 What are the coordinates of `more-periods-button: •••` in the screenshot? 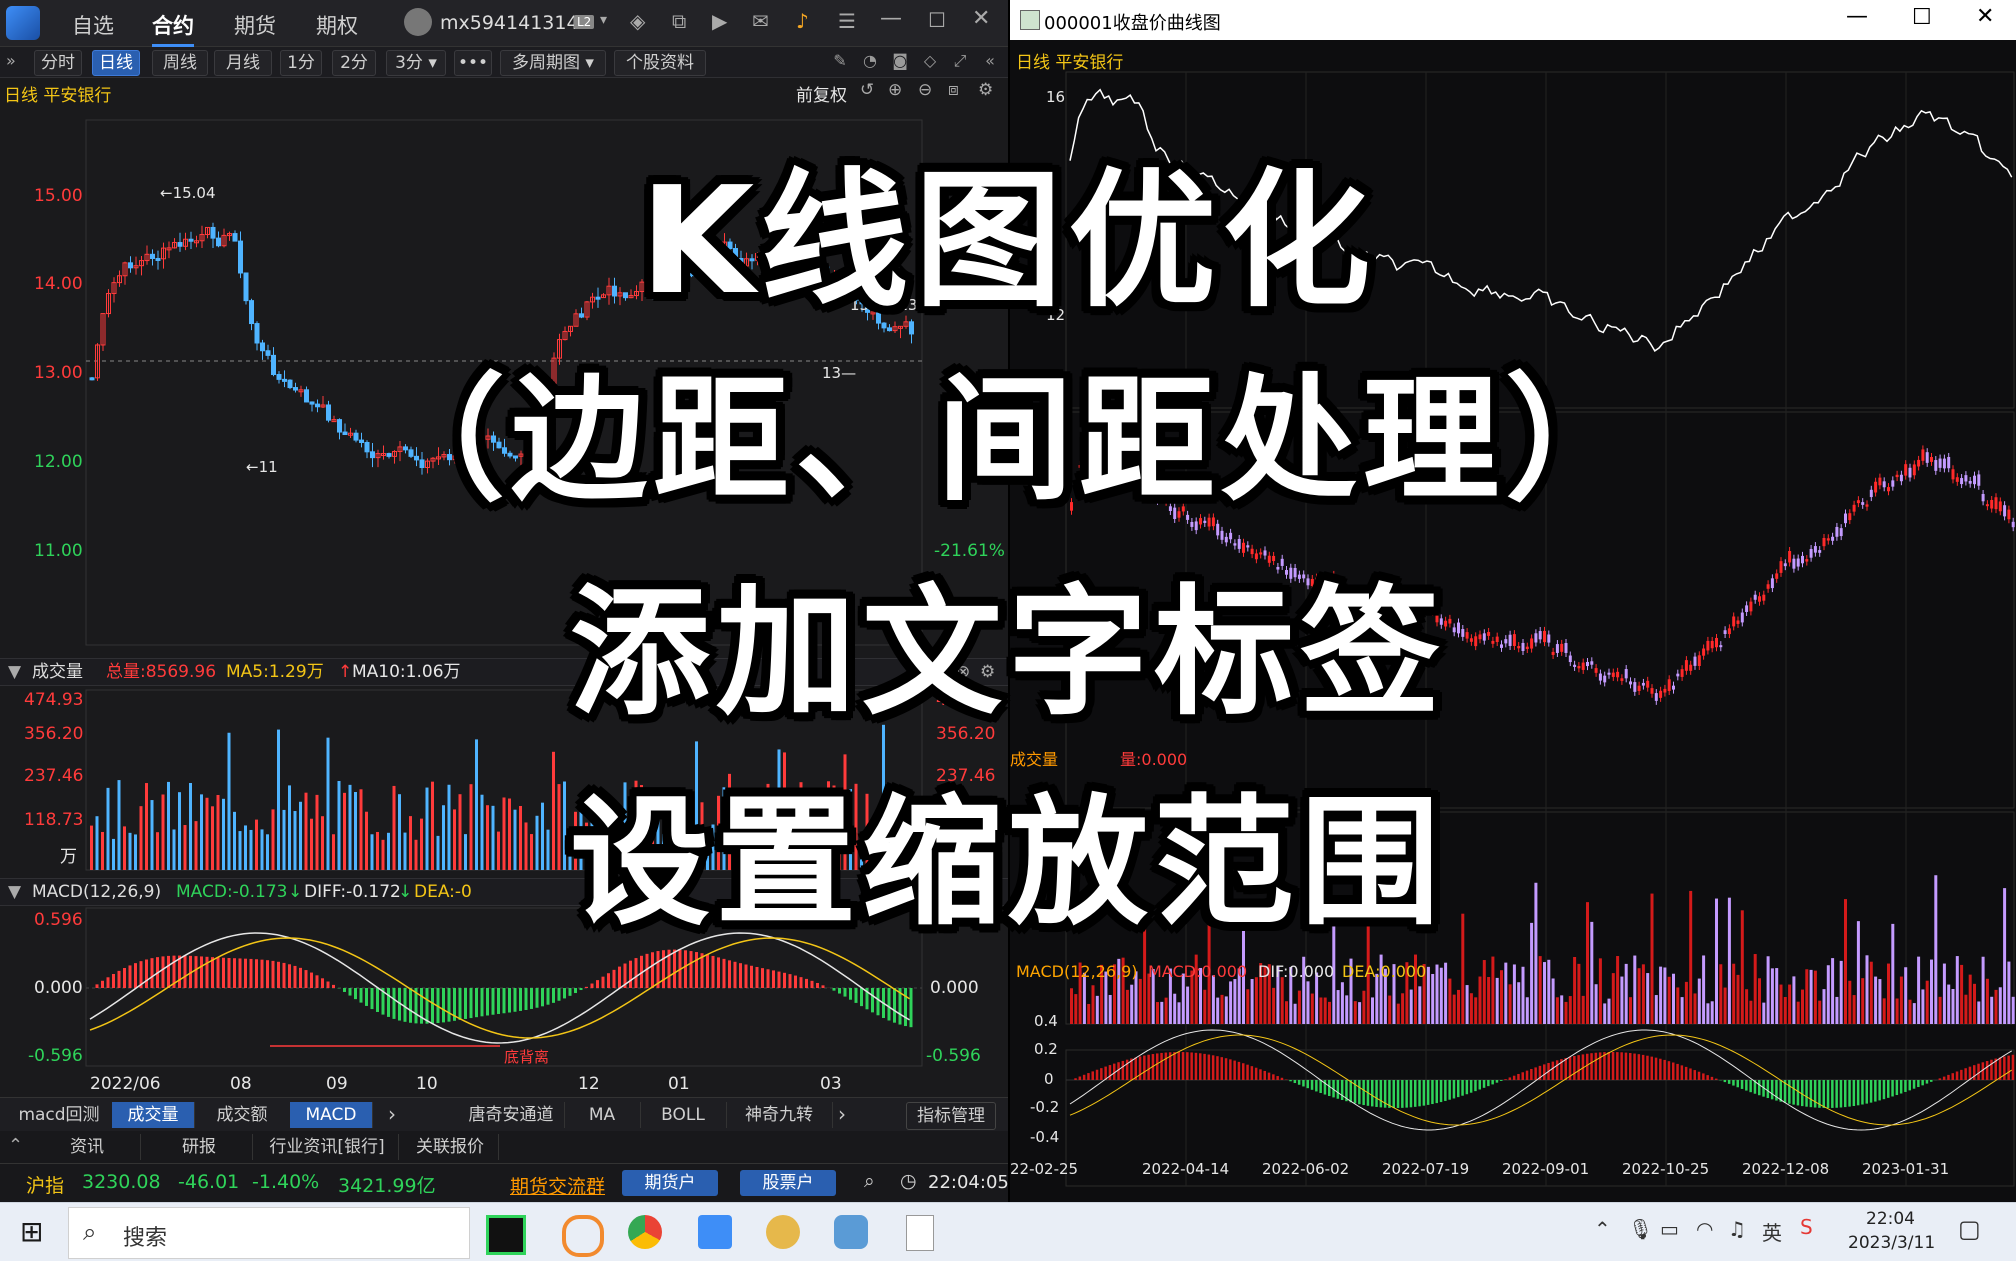 It's located at (473, 63).